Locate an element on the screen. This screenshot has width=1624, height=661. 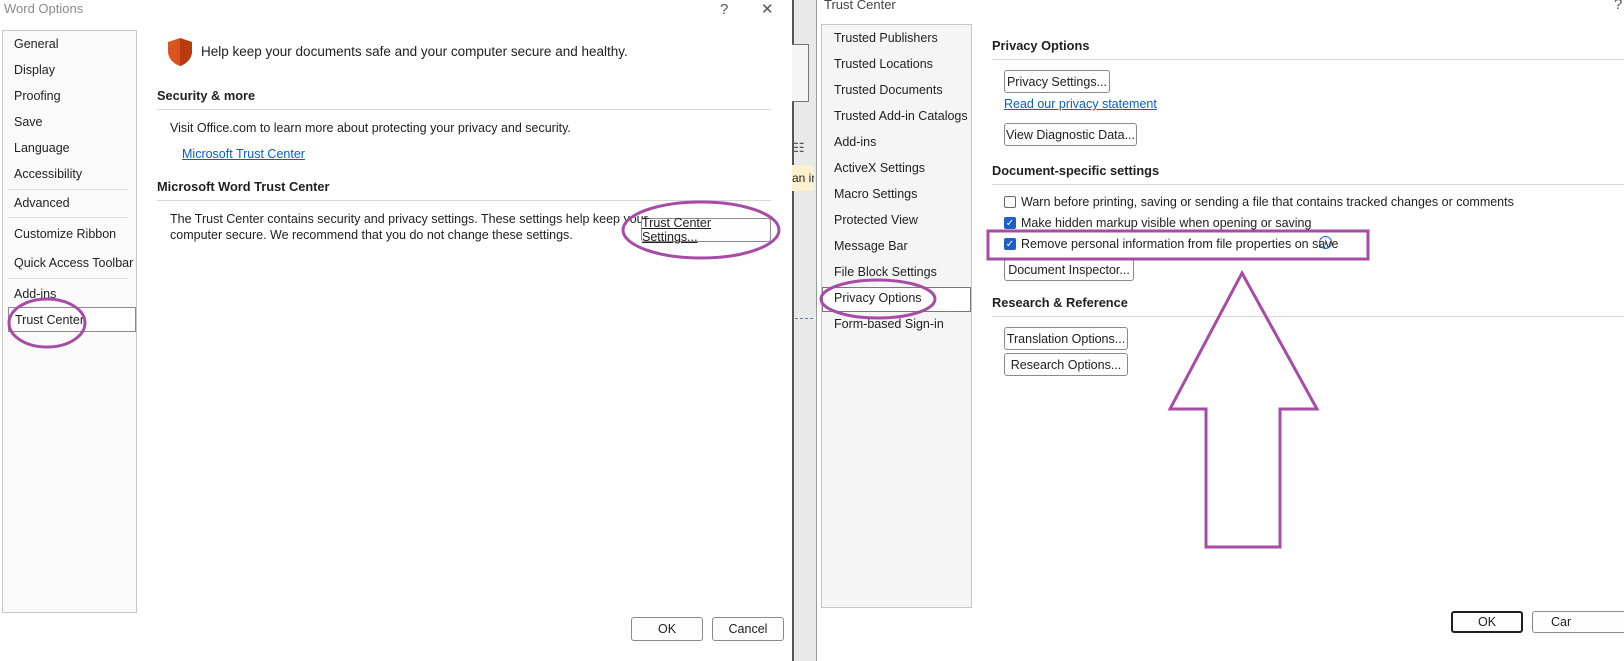
annotation-circle-trust-center is located at coordinates (47, 323).